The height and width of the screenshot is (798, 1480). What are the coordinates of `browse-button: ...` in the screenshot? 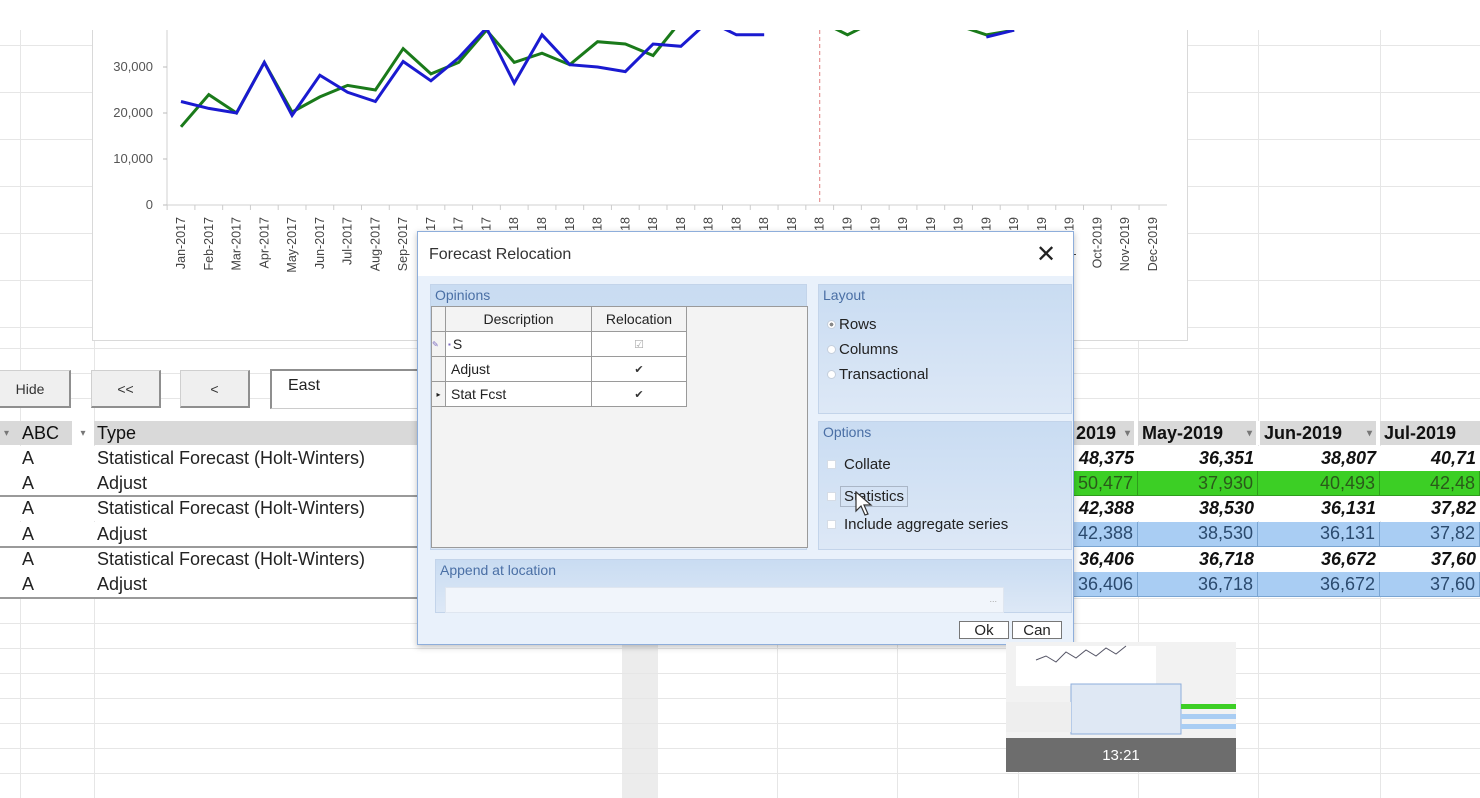 It's located at (993, 599).